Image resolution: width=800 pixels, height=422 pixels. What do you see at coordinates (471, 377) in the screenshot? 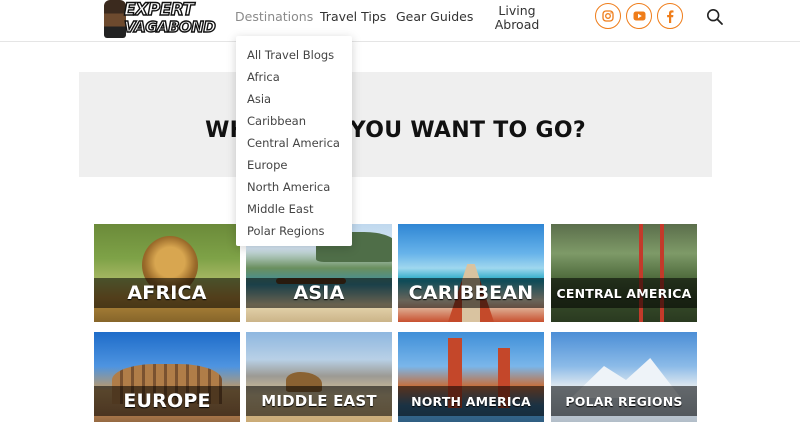
I see `tile-north-america: NORTH AMERICA` at bounding box center [471, 377].